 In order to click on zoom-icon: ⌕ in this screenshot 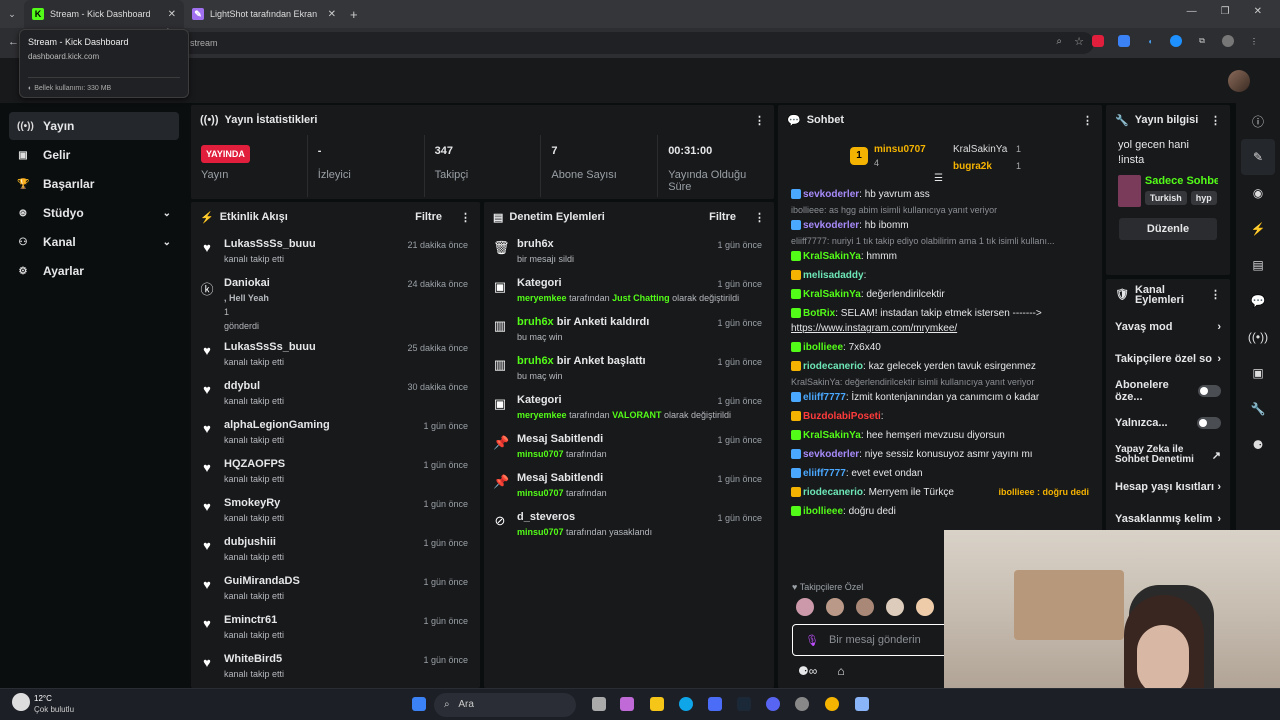, I will do `click(1059, 41)`.